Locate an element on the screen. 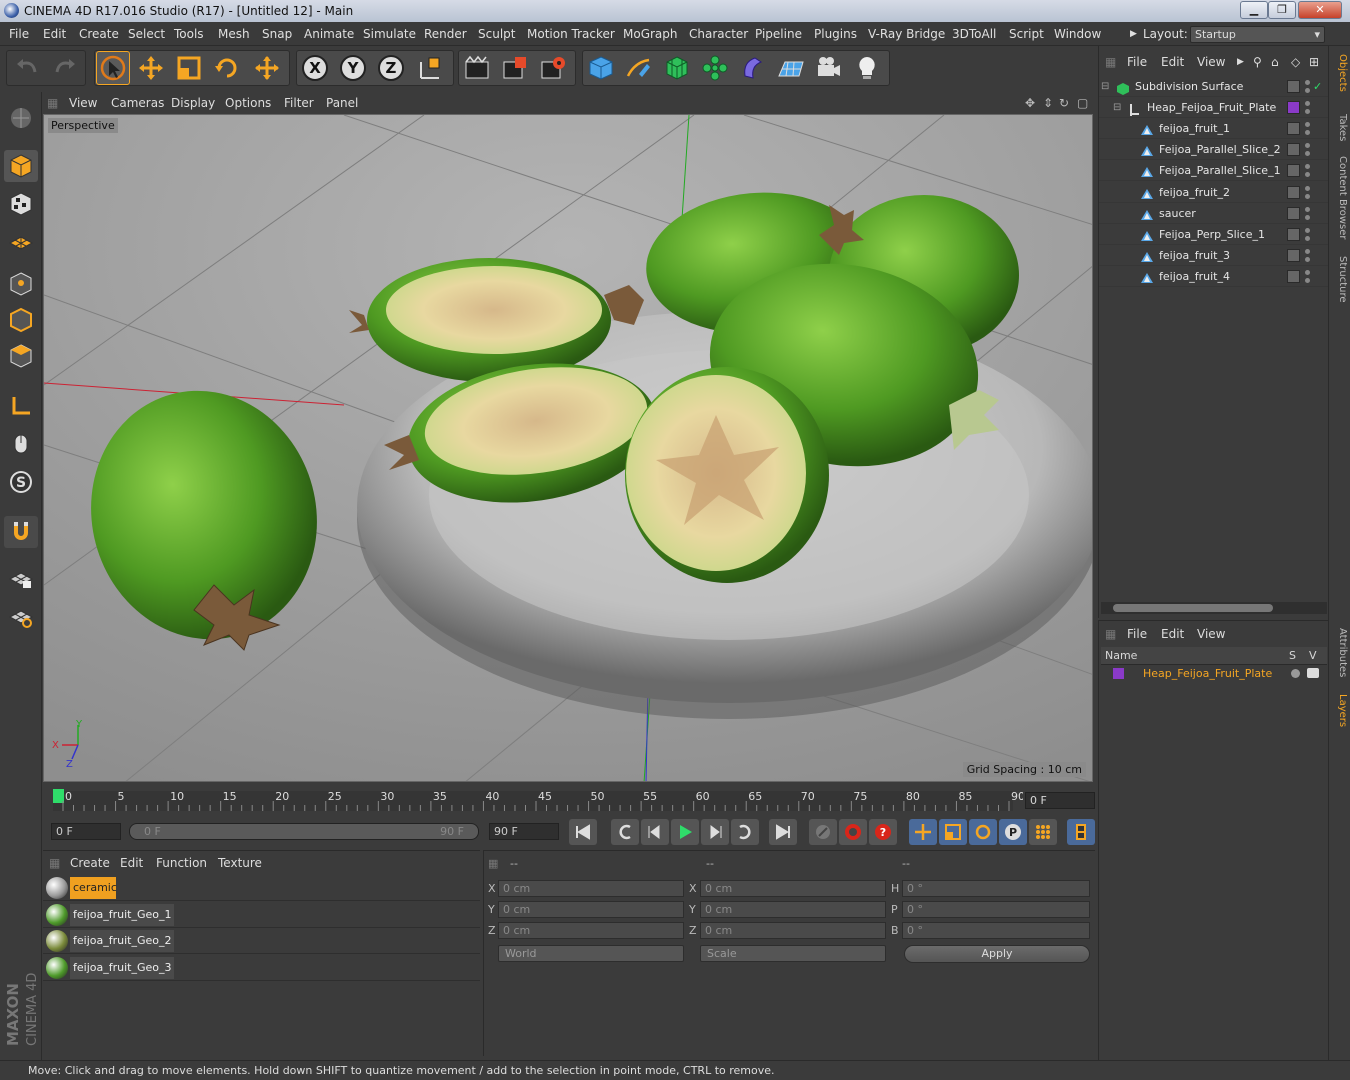  viewport-menu-filter: Filter is located at coordinates (299, 103).